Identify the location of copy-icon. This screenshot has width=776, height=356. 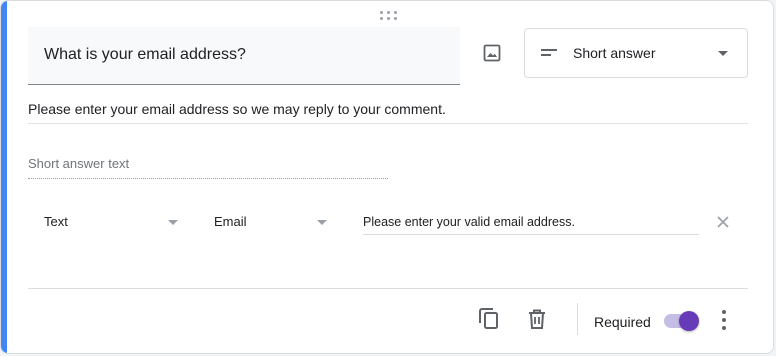
(489, 319).